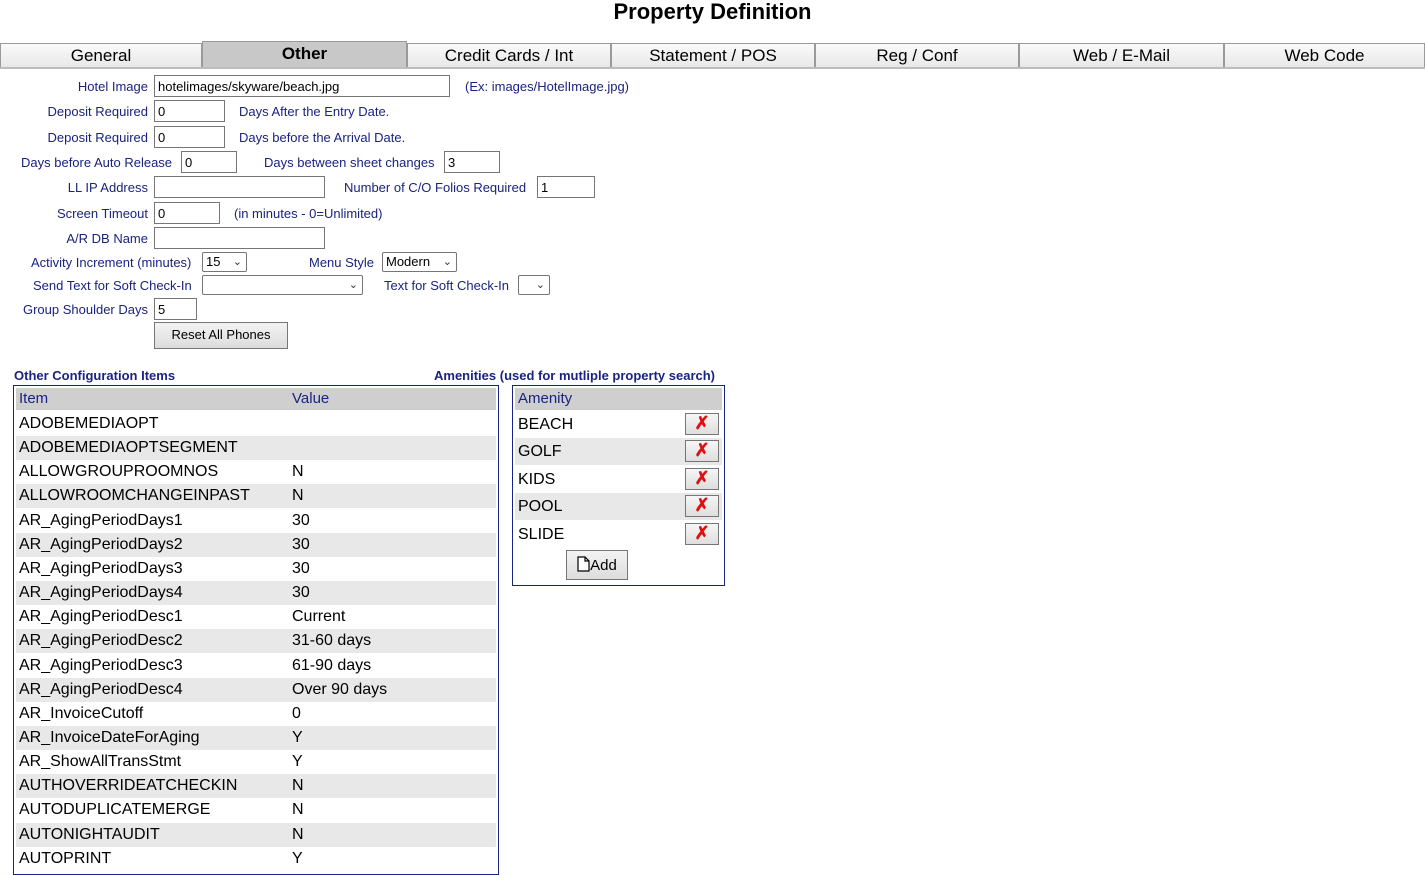 The width and height of the screenshot is (1425, 875). I want to click on table-row: AR_InvoiceDateForAging Y, so click(256, 737).